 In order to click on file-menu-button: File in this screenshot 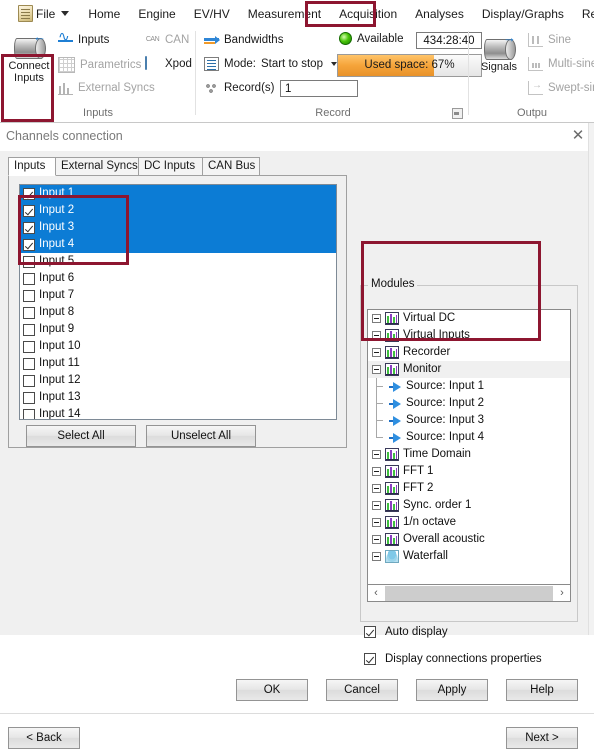, I will do `click(44, 13)`.